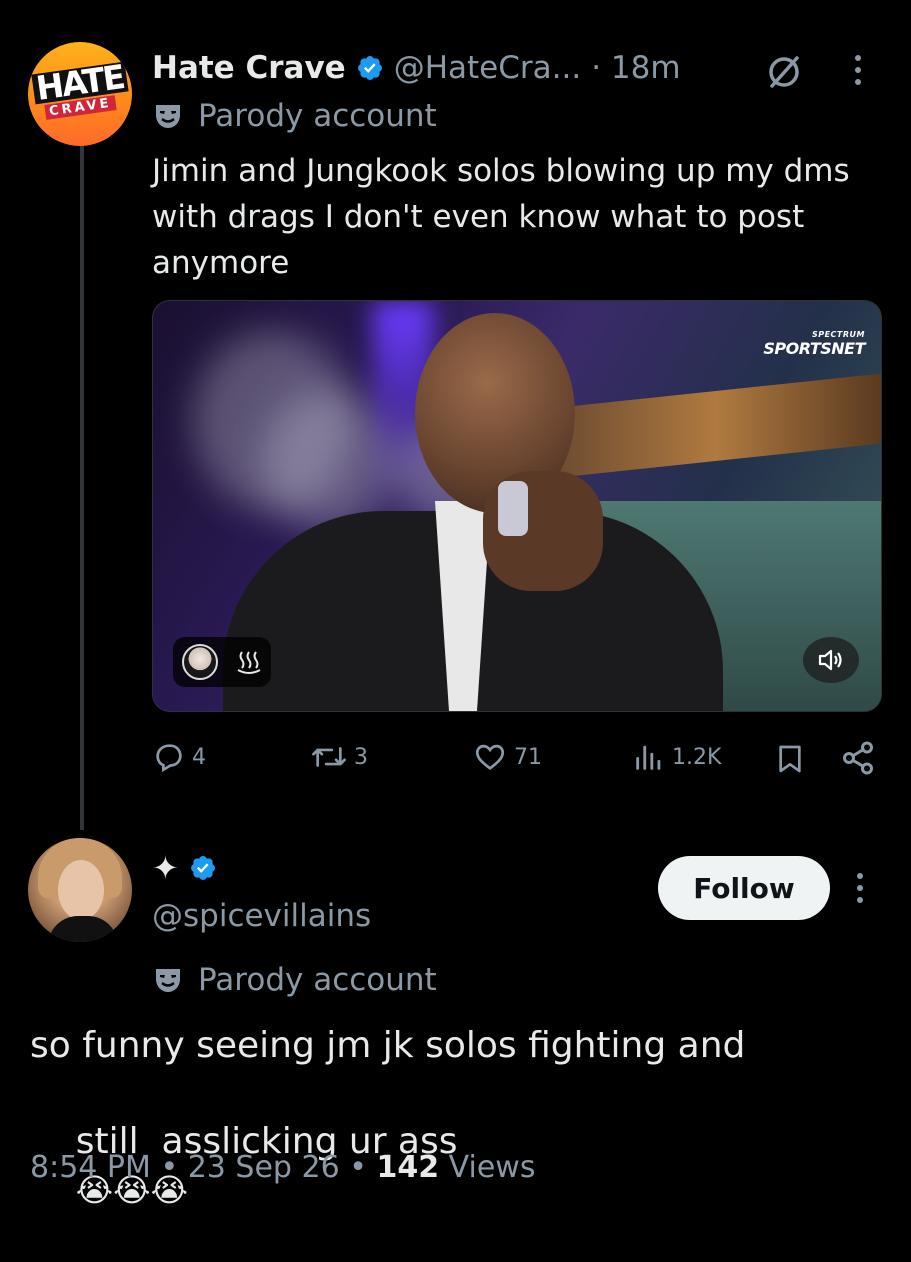 The width and height of the screenshot is (911, 1262). I want to click on vape-device, so click(513, 508).